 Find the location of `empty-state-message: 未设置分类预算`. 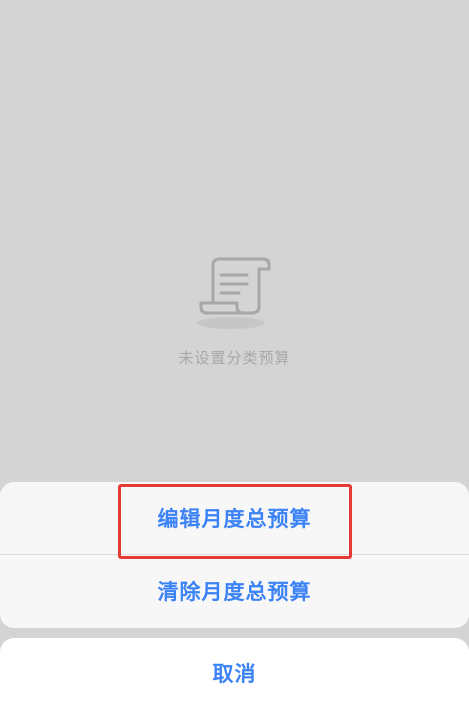

empty-state-message: 未设置分类预算 is located at coordinates (234, 358).